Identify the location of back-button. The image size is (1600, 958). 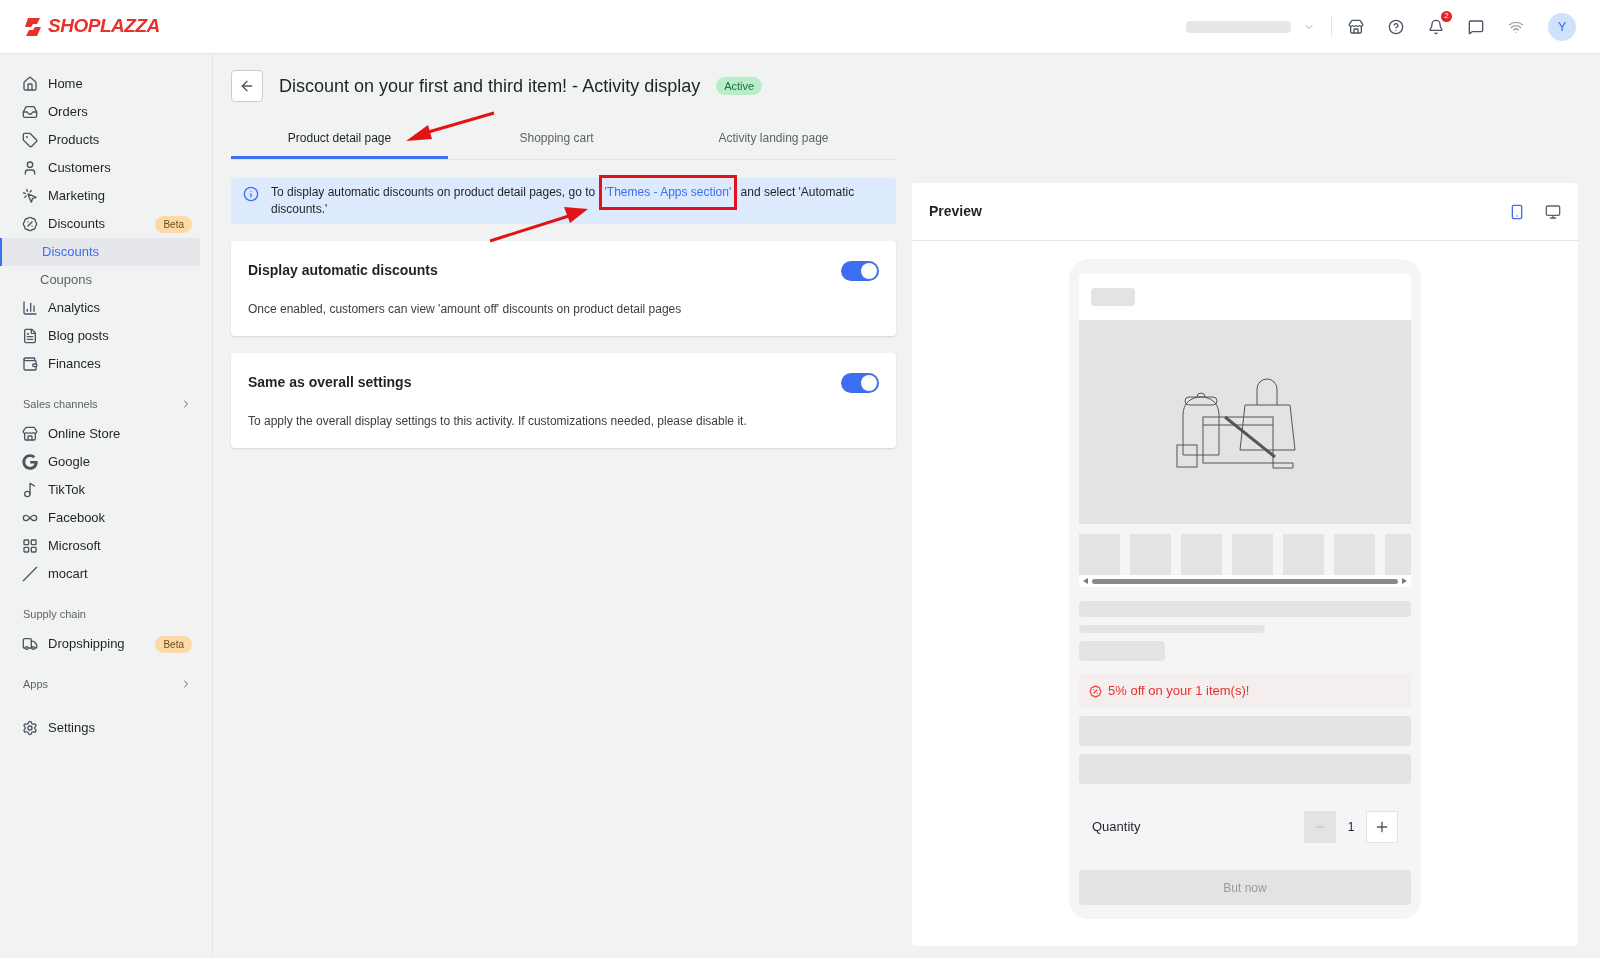
(247, 86).